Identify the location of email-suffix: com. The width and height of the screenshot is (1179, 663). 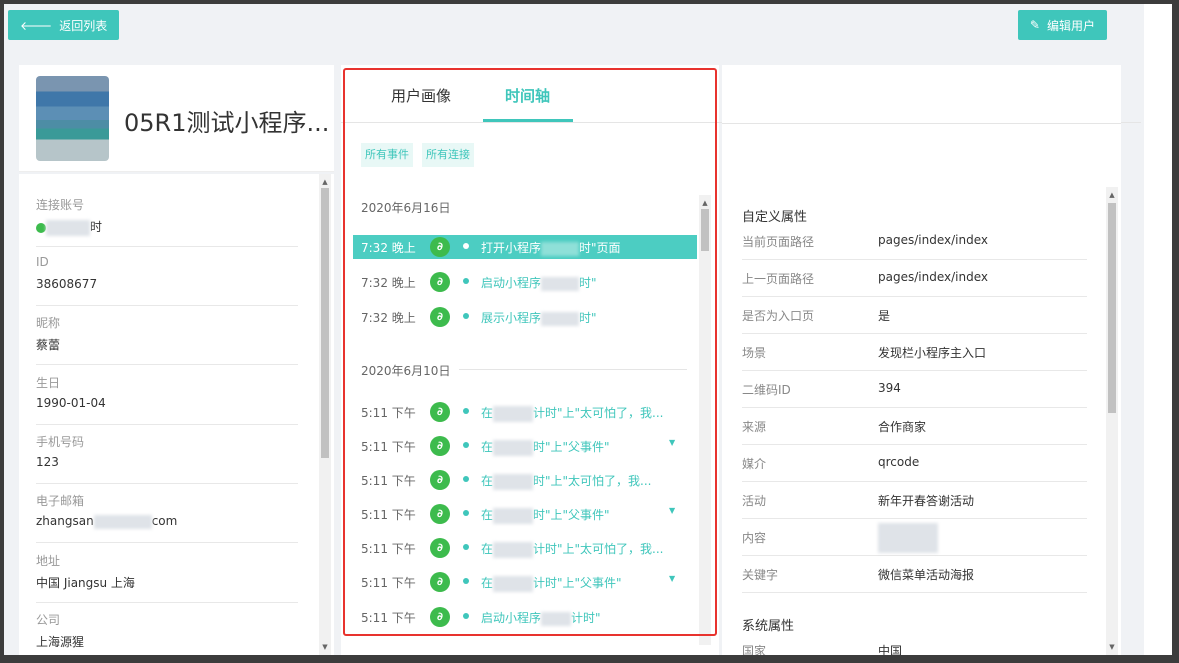
(164, 521).